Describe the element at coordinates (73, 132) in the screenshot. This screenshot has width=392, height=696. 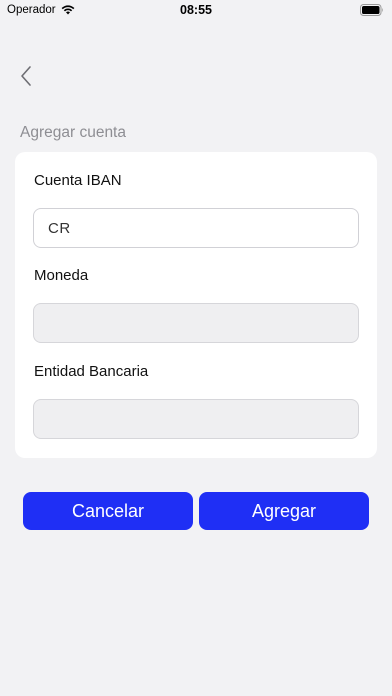
I see `section-title: Agregar cuenta` at that location.